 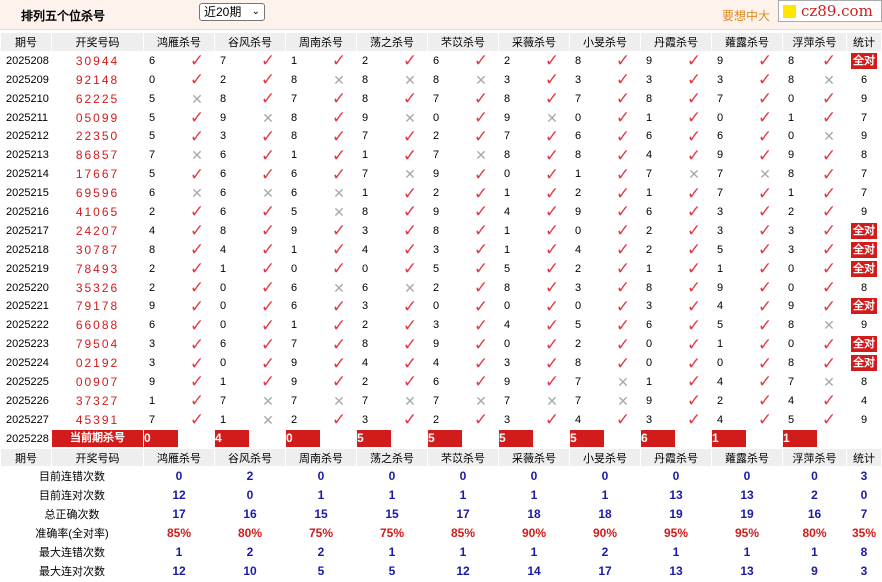 I want to click on summary-value: 5, so click(x=392, y=570).